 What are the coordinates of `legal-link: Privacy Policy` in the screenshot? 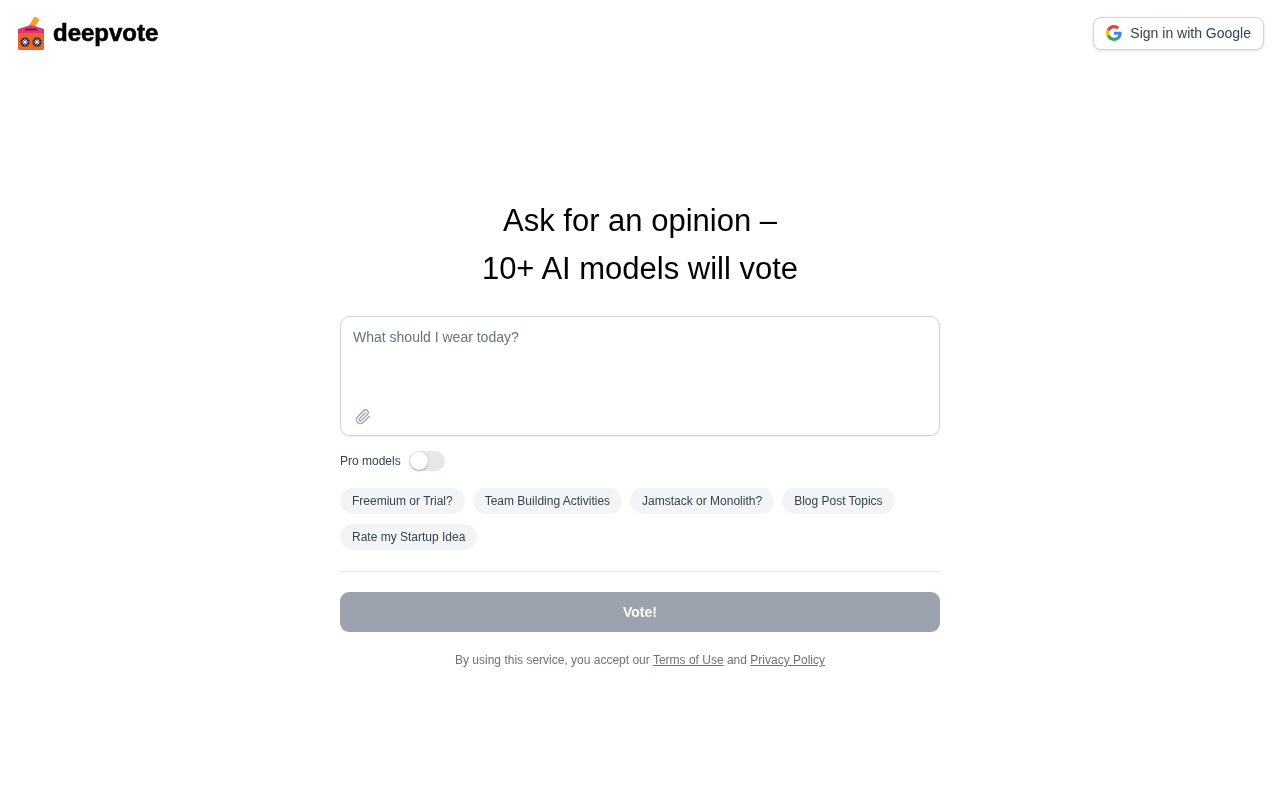 It's located at (787, 660).